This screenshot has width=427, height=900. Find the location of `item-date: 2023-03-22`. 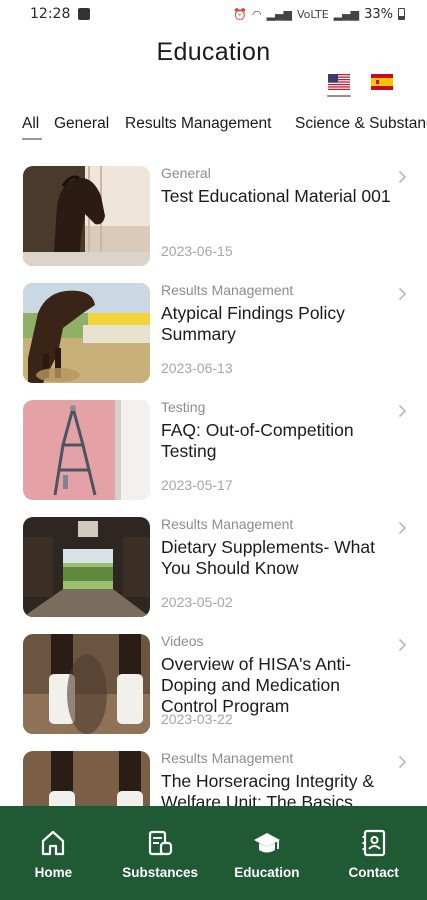

item-date: 2023-03-22 is located at coordinates (197, 719).